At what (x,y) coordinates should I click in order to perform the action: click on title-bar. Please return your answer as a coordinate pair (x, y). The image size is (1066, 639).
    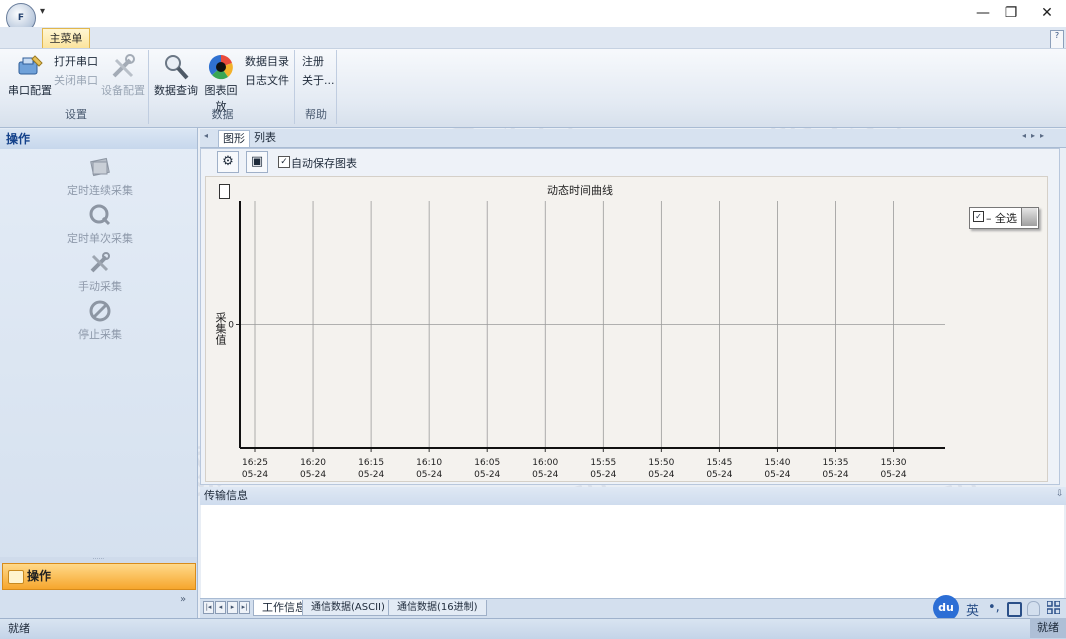
    Looking at the image, I should click on (533, 13).